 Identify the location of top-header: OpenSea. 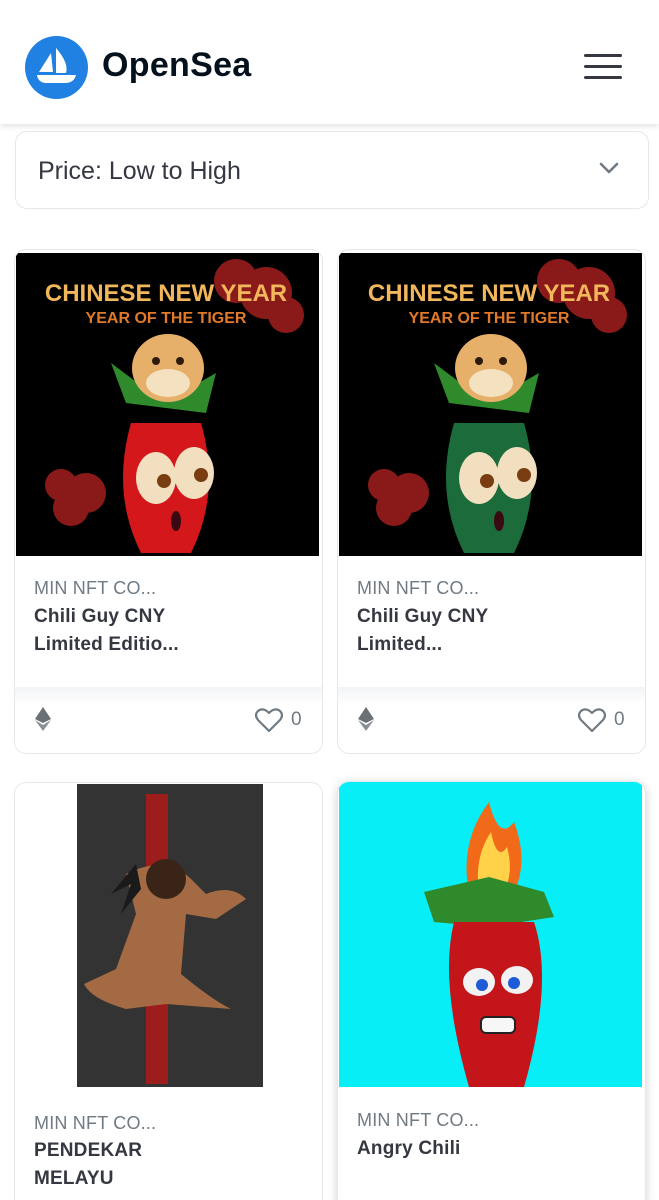
(329, 62).